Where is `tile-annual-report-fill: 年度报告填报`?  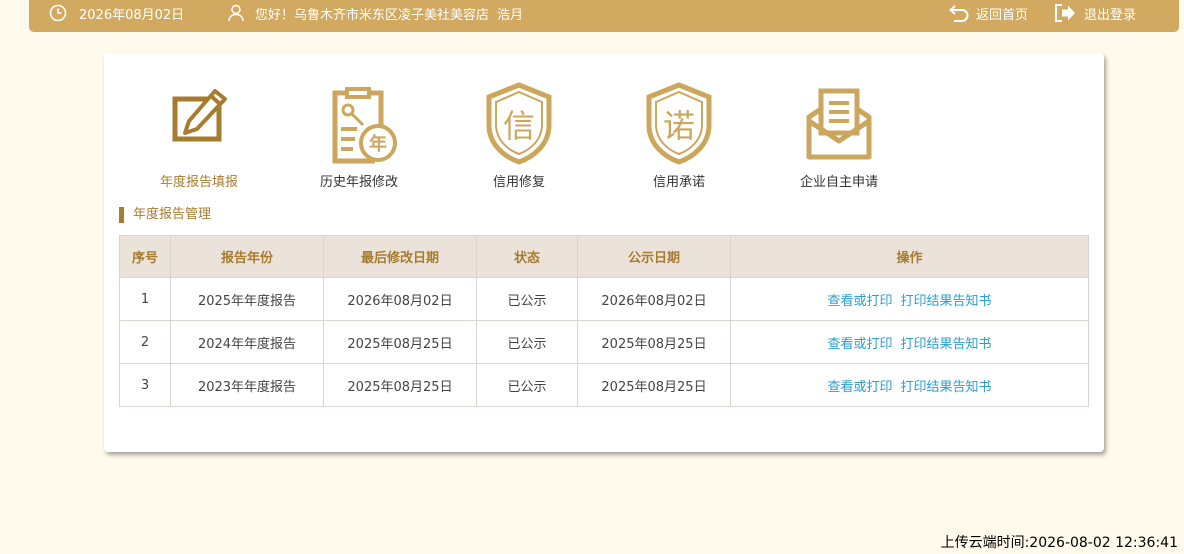 tile-annual-report-fill: 年度报告填报 is located at coordinates (199, 135).